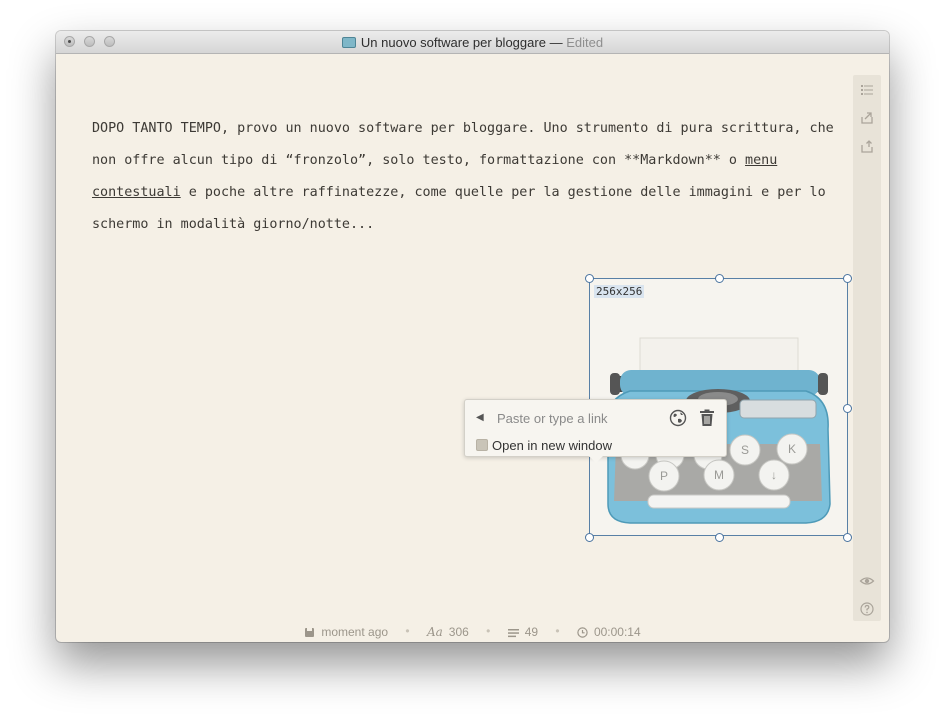 The height and width of the screenshot is (723, 945). Describe the element at coordinates (867, 90) in the screenshot. I see `list-icon` at that location.